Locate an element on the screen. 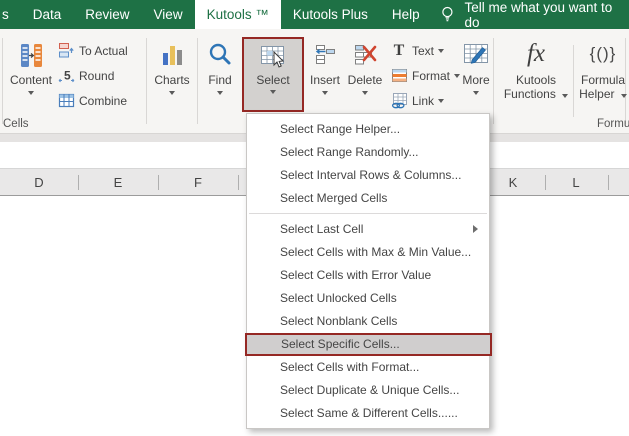 The image size is (629, 436). text-button: T Text is located at coordinates (425, 50).